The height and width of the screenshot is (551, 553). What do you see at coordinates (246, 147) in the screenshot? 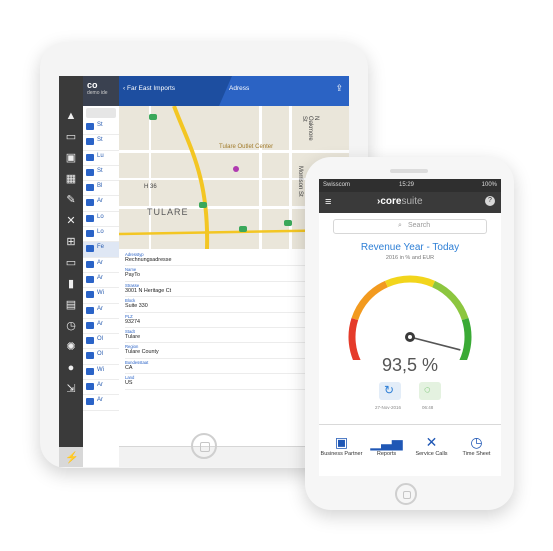
I see `poi-label: Tulare Outlet Center` at bounding box center [246, 147].